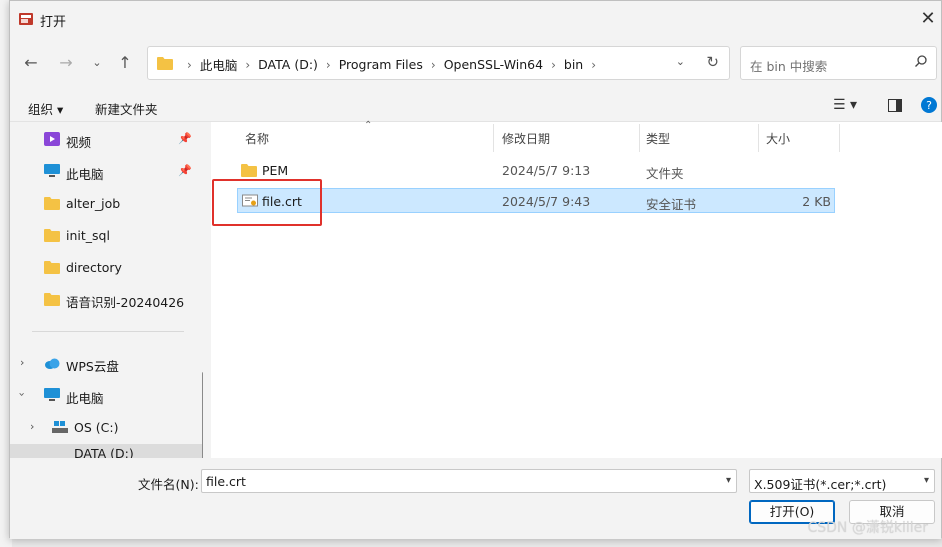  What do you see at coordinates (838, 63) in the screenshot?
I see `search-box: 在 bin 中搜索` at bounding box center [838, 63].